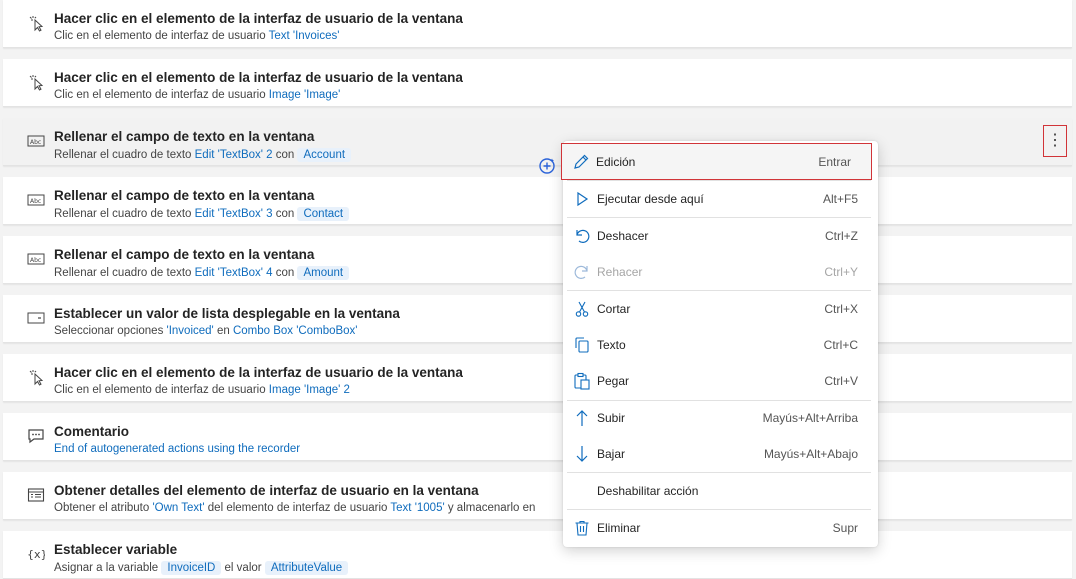 The height and width of the screenshot is (579, 1076). Describe the element at coordinates (36, 436) in the screenshot. I see `comment-icon` at that location.